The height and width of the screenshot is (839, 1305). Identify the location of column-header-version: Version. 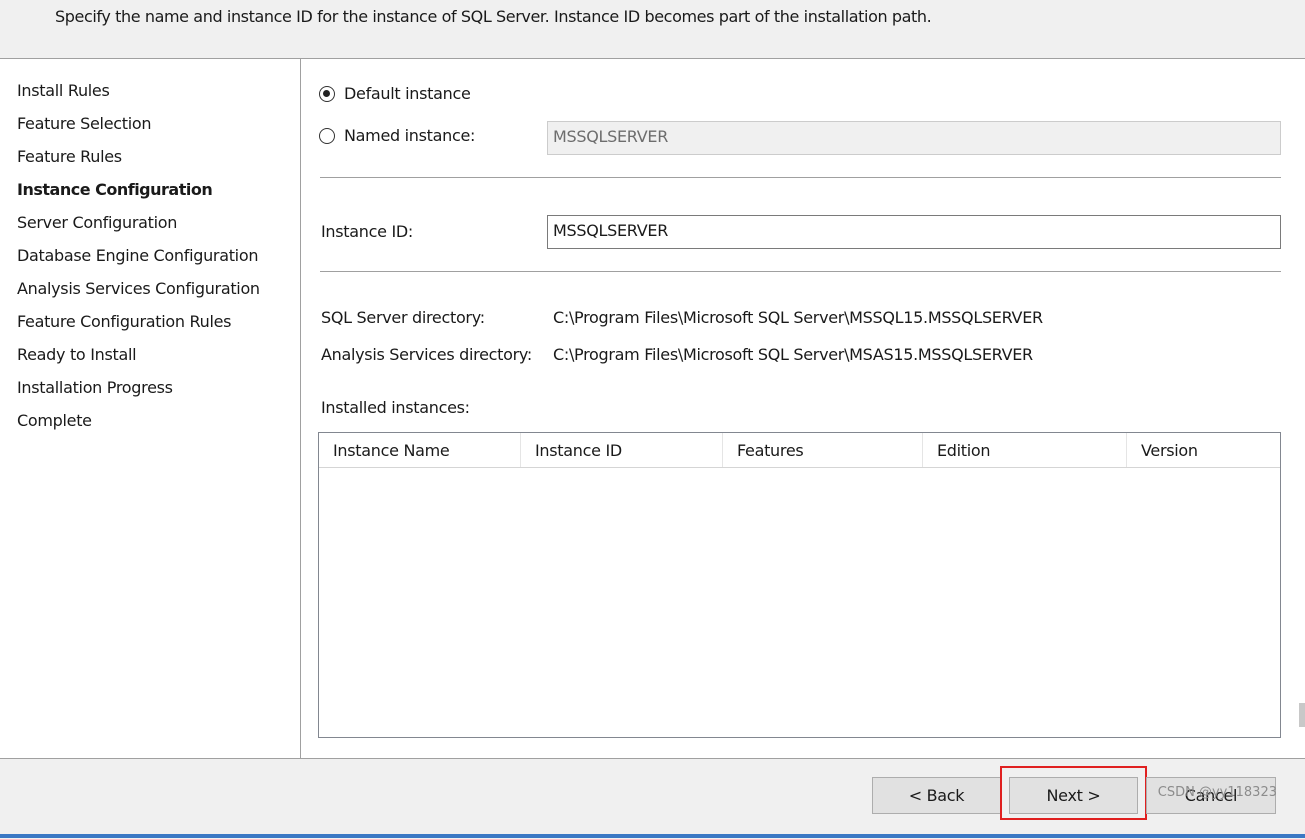
(1203, 450).